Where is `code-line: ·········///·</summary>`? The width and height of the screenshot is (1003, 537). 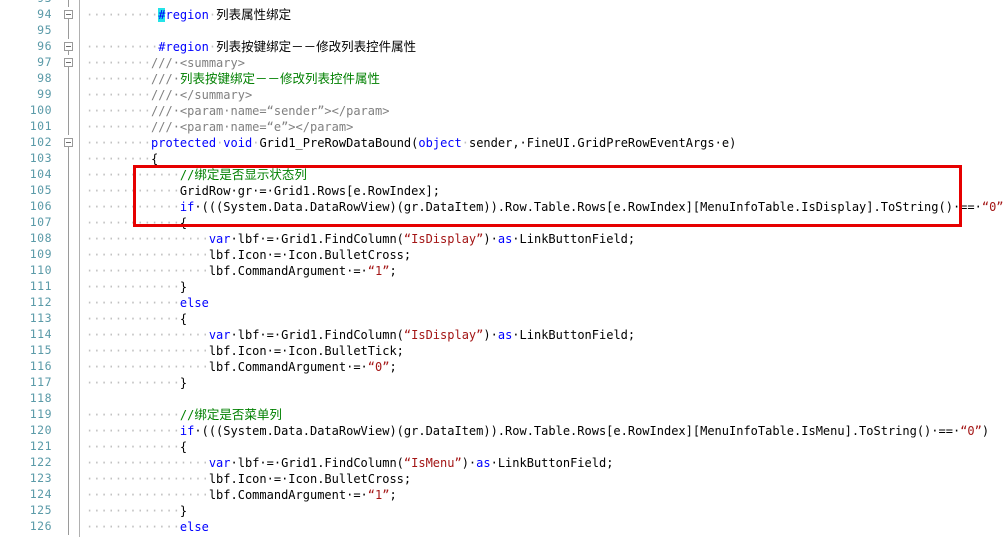 code-line: ·········///·</summary> is located at coordinates (169, 95).